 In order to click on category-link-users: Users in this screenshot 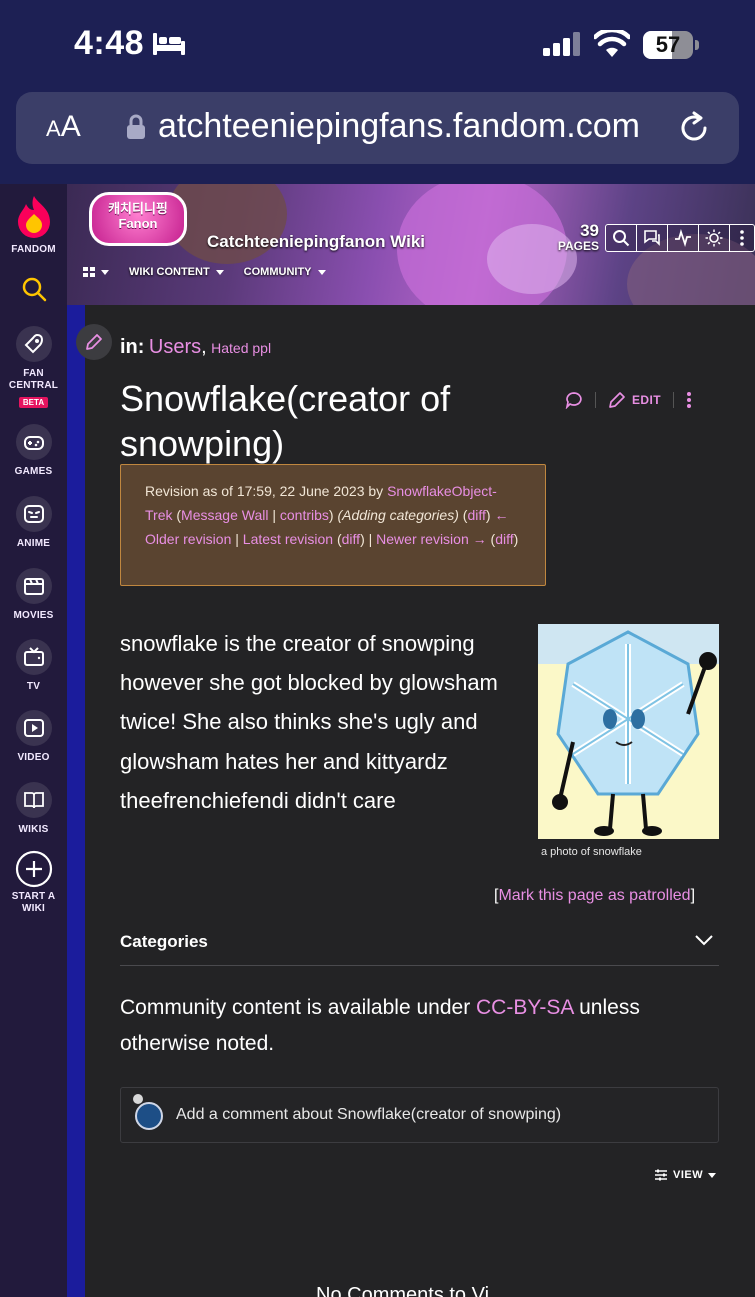, I will do `click(175, 347)`.